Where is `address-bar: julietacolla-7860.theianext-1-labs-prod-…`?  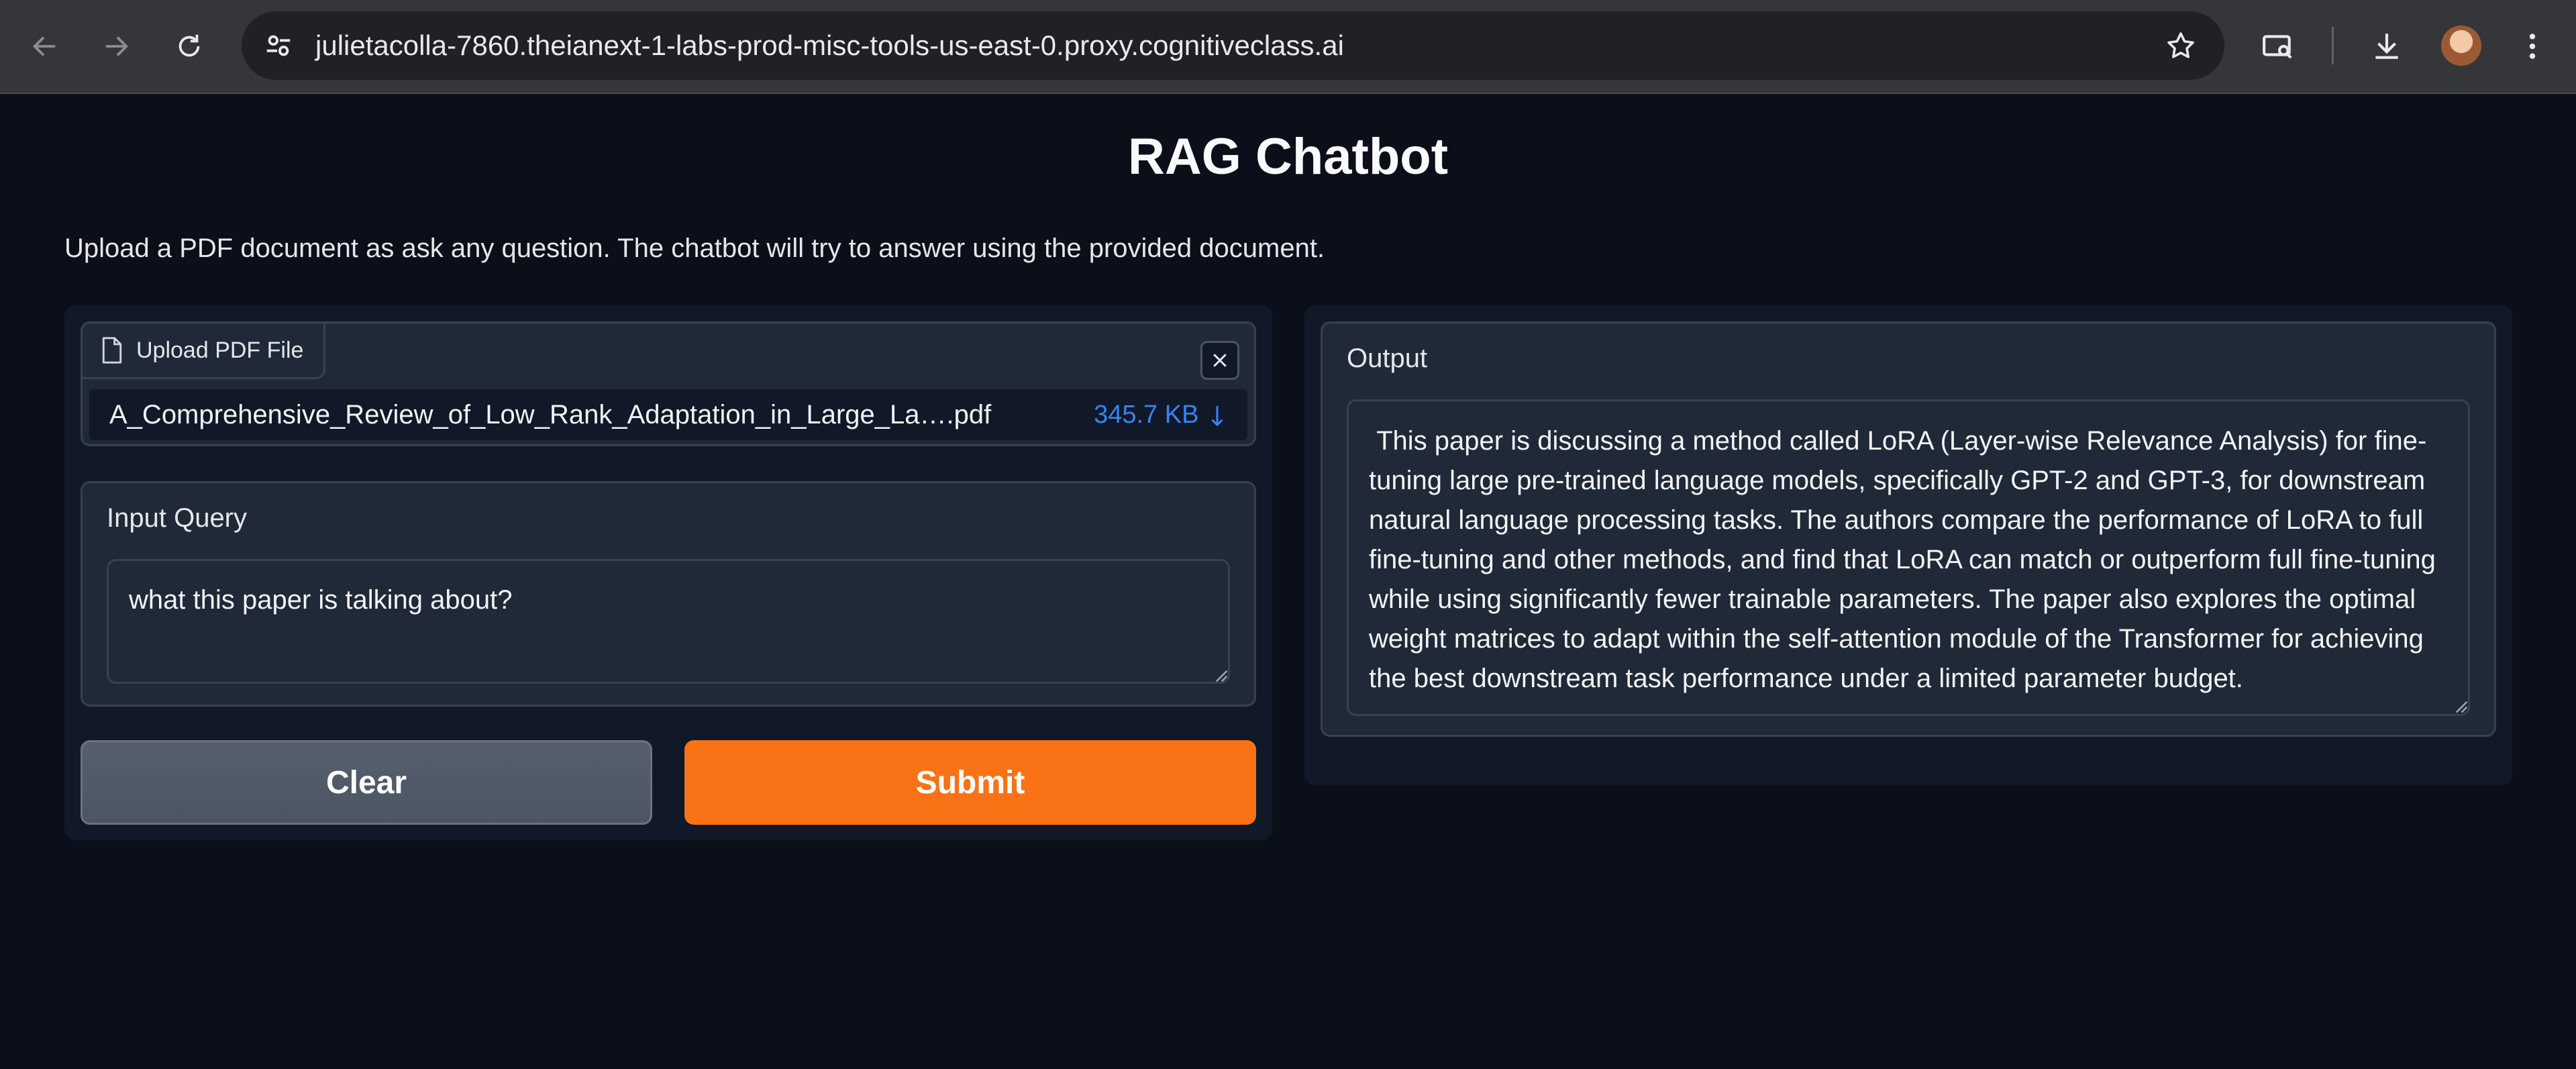
address-bar: julietacolla-7860.theianext-1-labs-prod-… is located at coordinates (1233, 46).